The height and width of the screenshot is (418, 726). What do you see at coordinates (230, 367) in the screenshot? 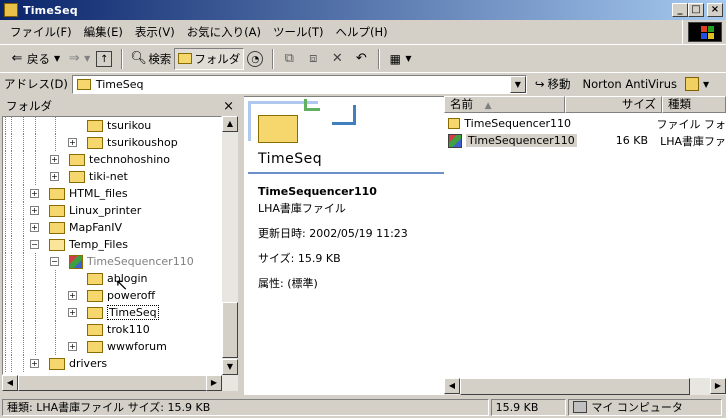
I see `scroll-down-button: ▼` at bounding box center [230, 367].